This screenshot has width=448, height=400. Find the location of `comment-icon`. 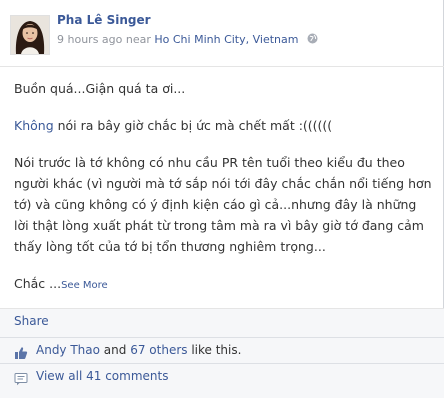

comment-icon is located at coordinates (21, 378).